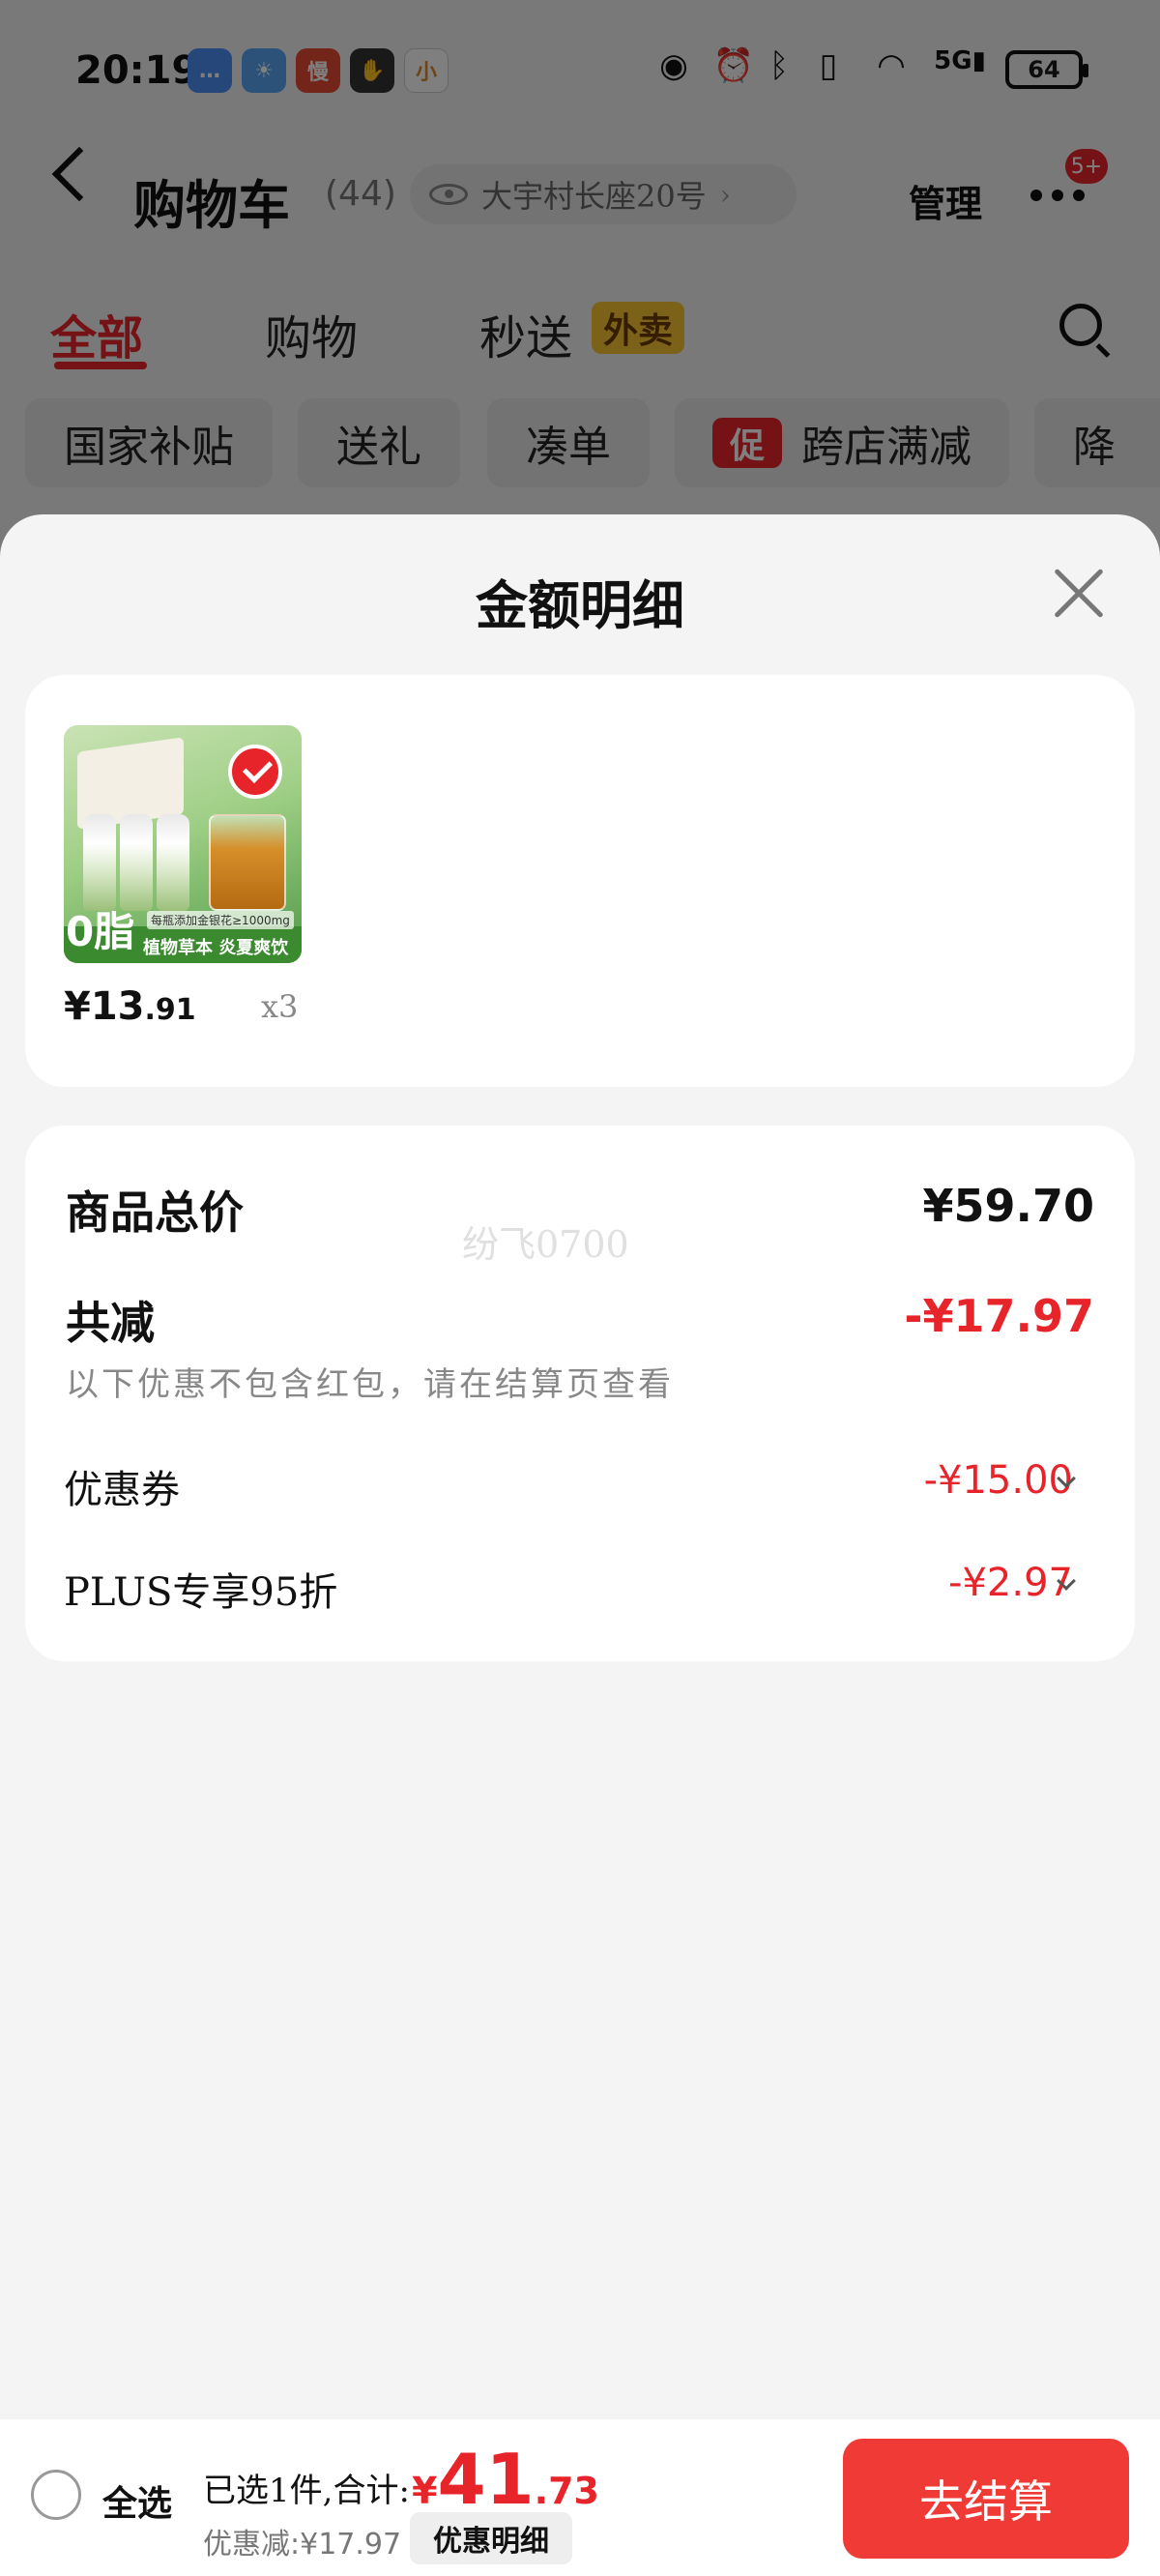 The image size is (1160, 2576). What do you see at coordinates (1008, 1206) in the screenshot?
I see `goods-total-value: ¥59.70` at bounding box center [1008, 1206].